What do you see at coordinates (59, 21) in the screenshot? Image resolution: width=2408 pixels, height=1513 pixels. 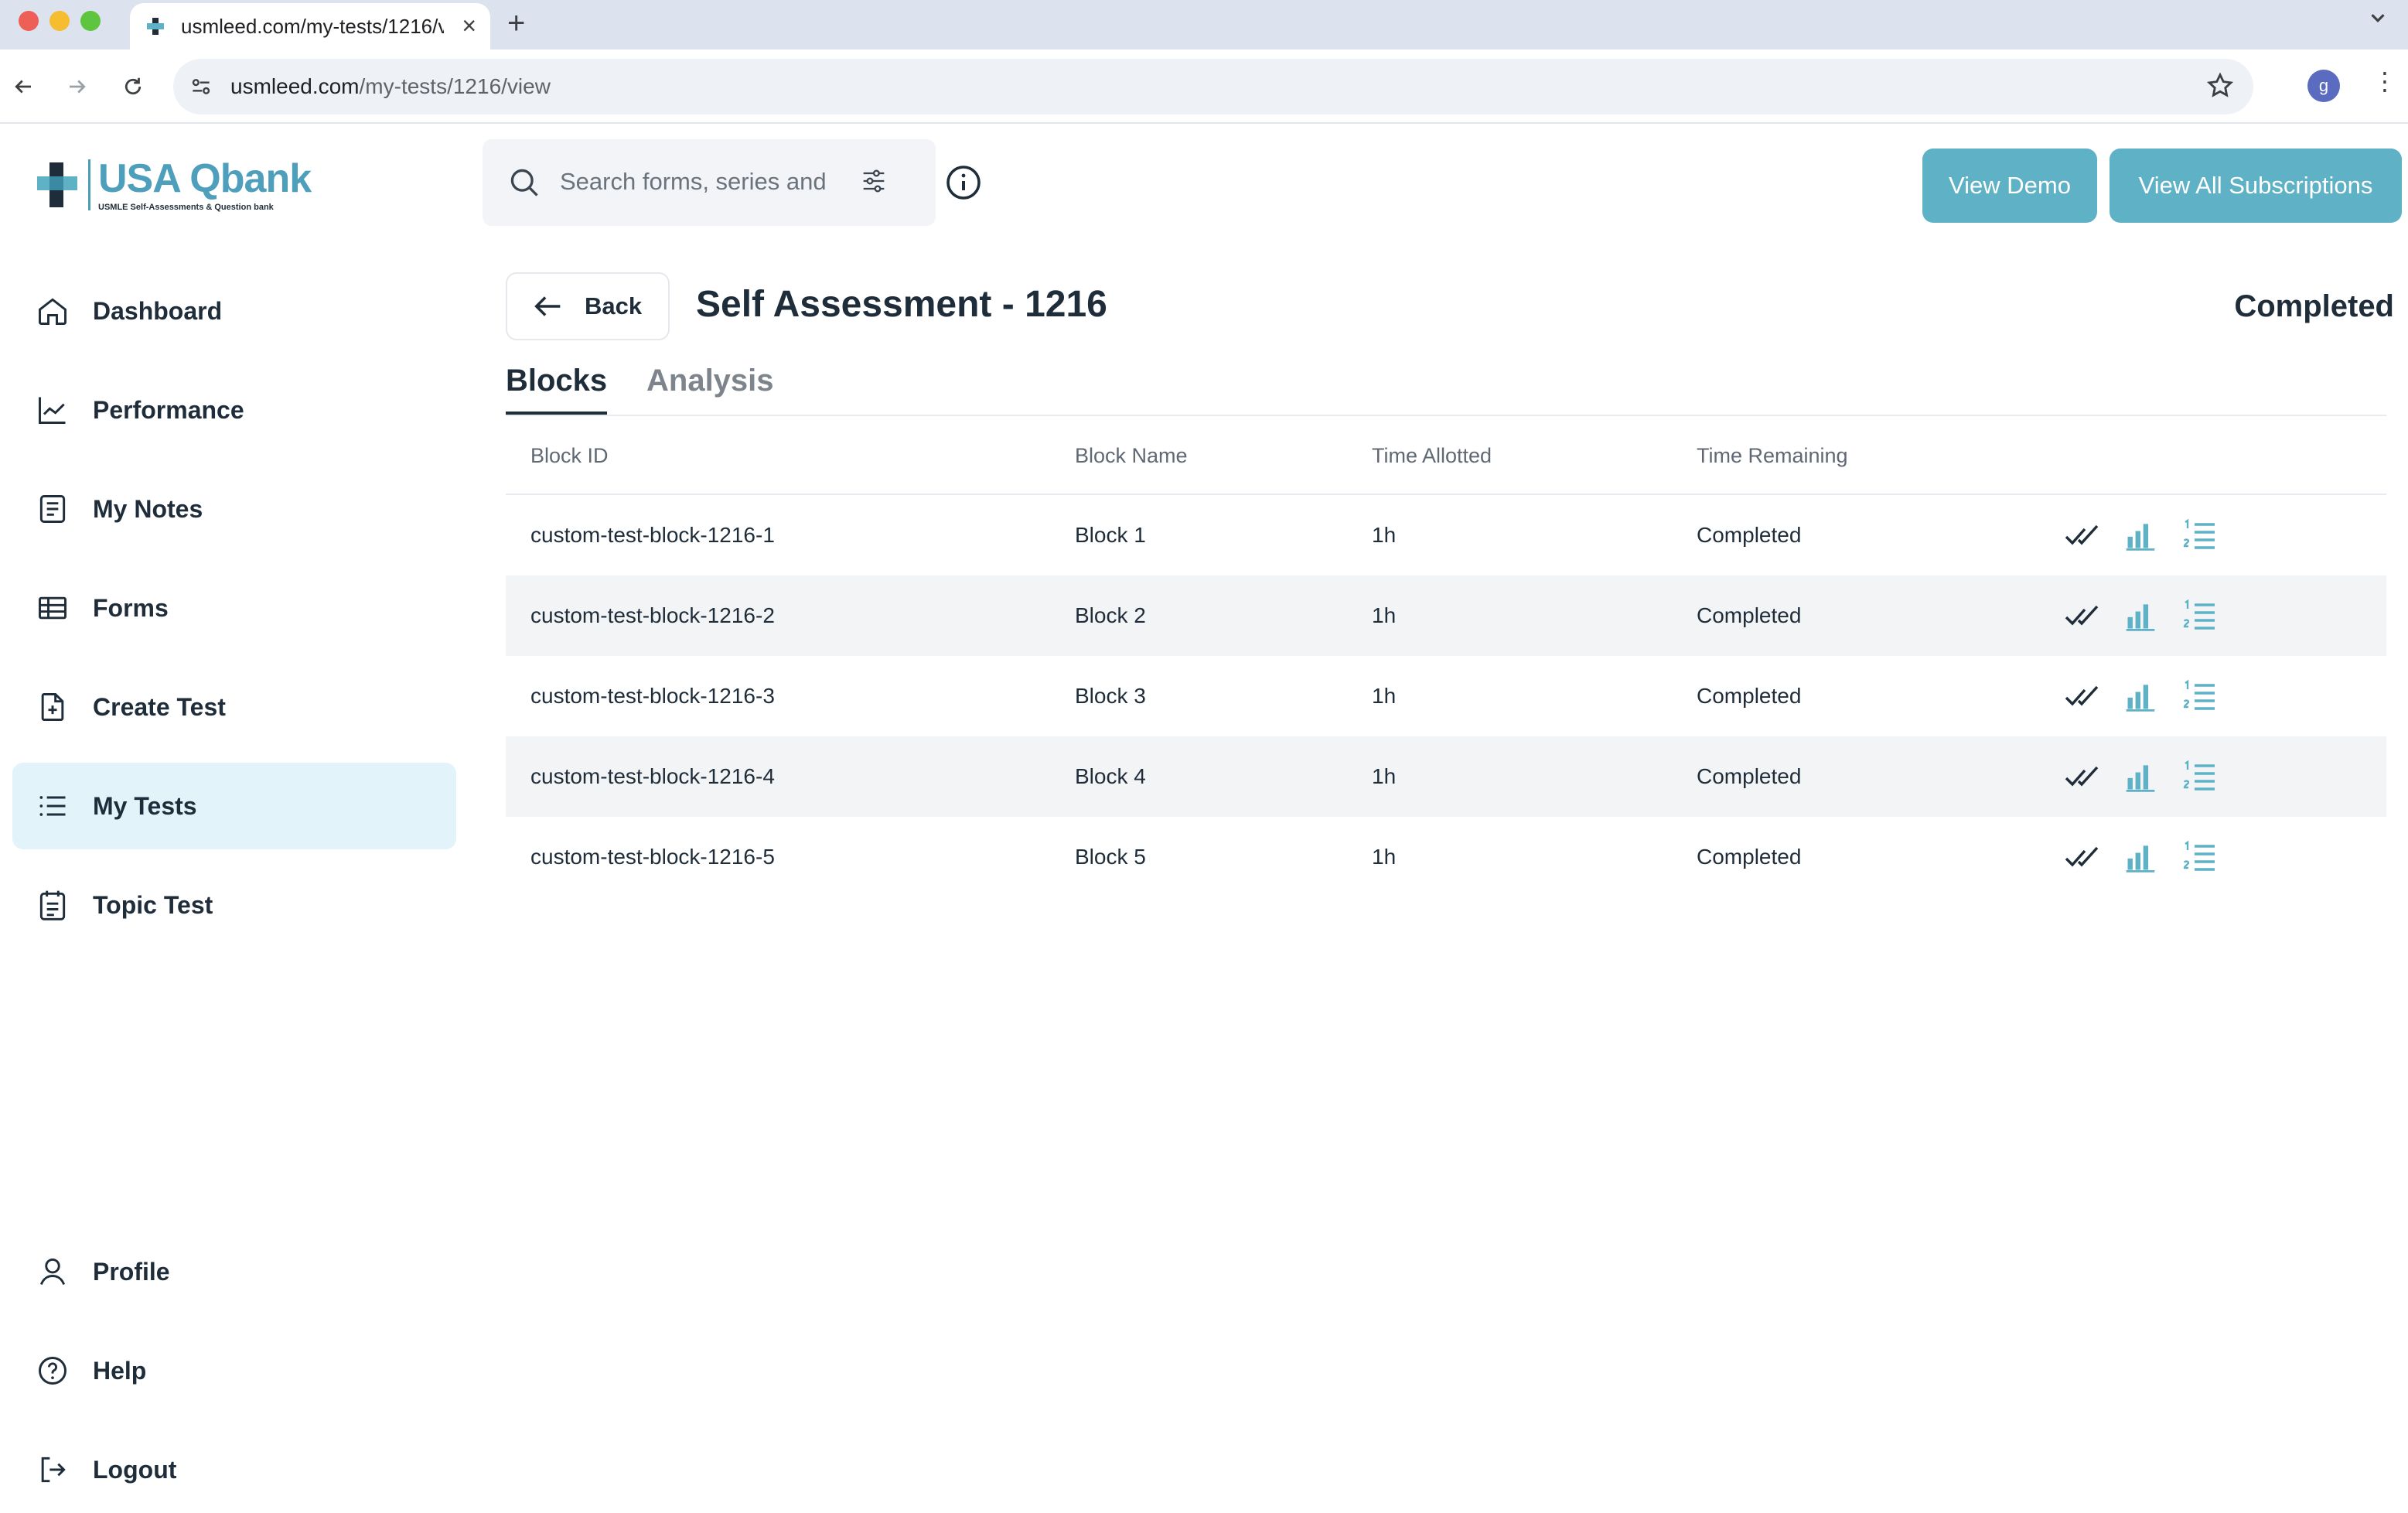 I see `window-minimize-button` at bounding box center [59, 21].